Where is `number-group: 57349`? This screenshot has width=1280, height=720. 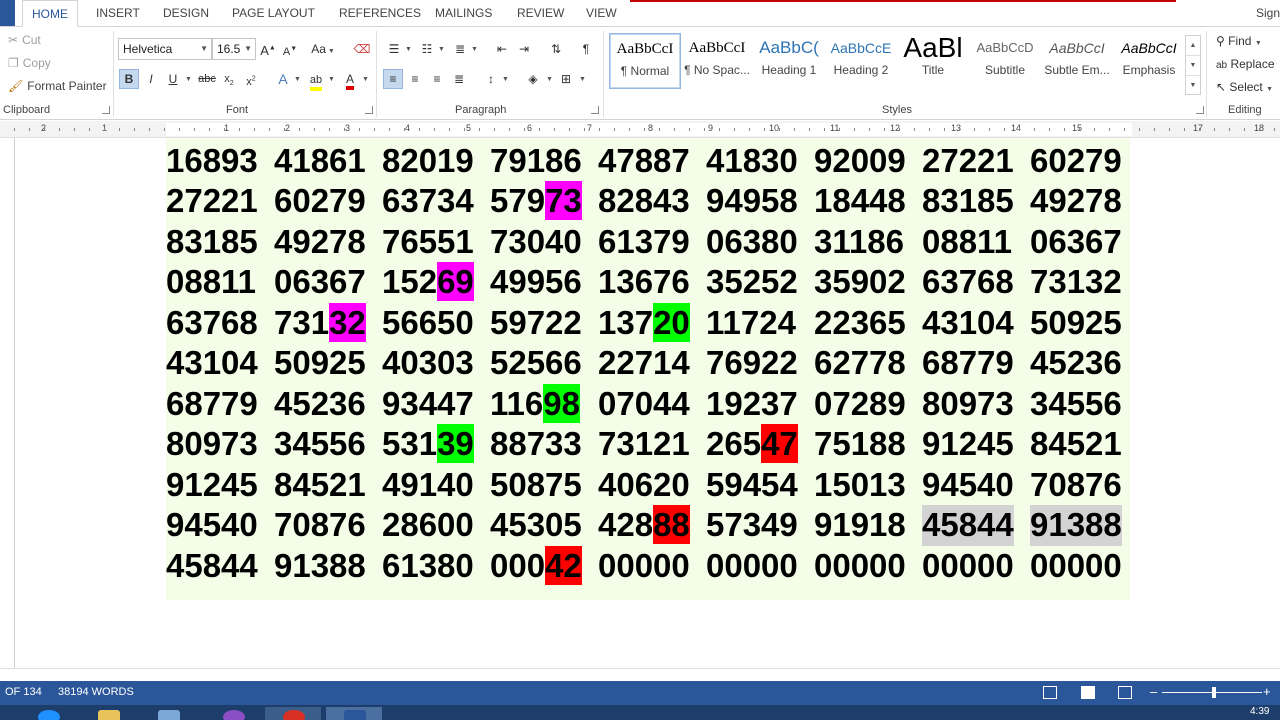 number-group: 57349 is located at coordinates (752, 525).